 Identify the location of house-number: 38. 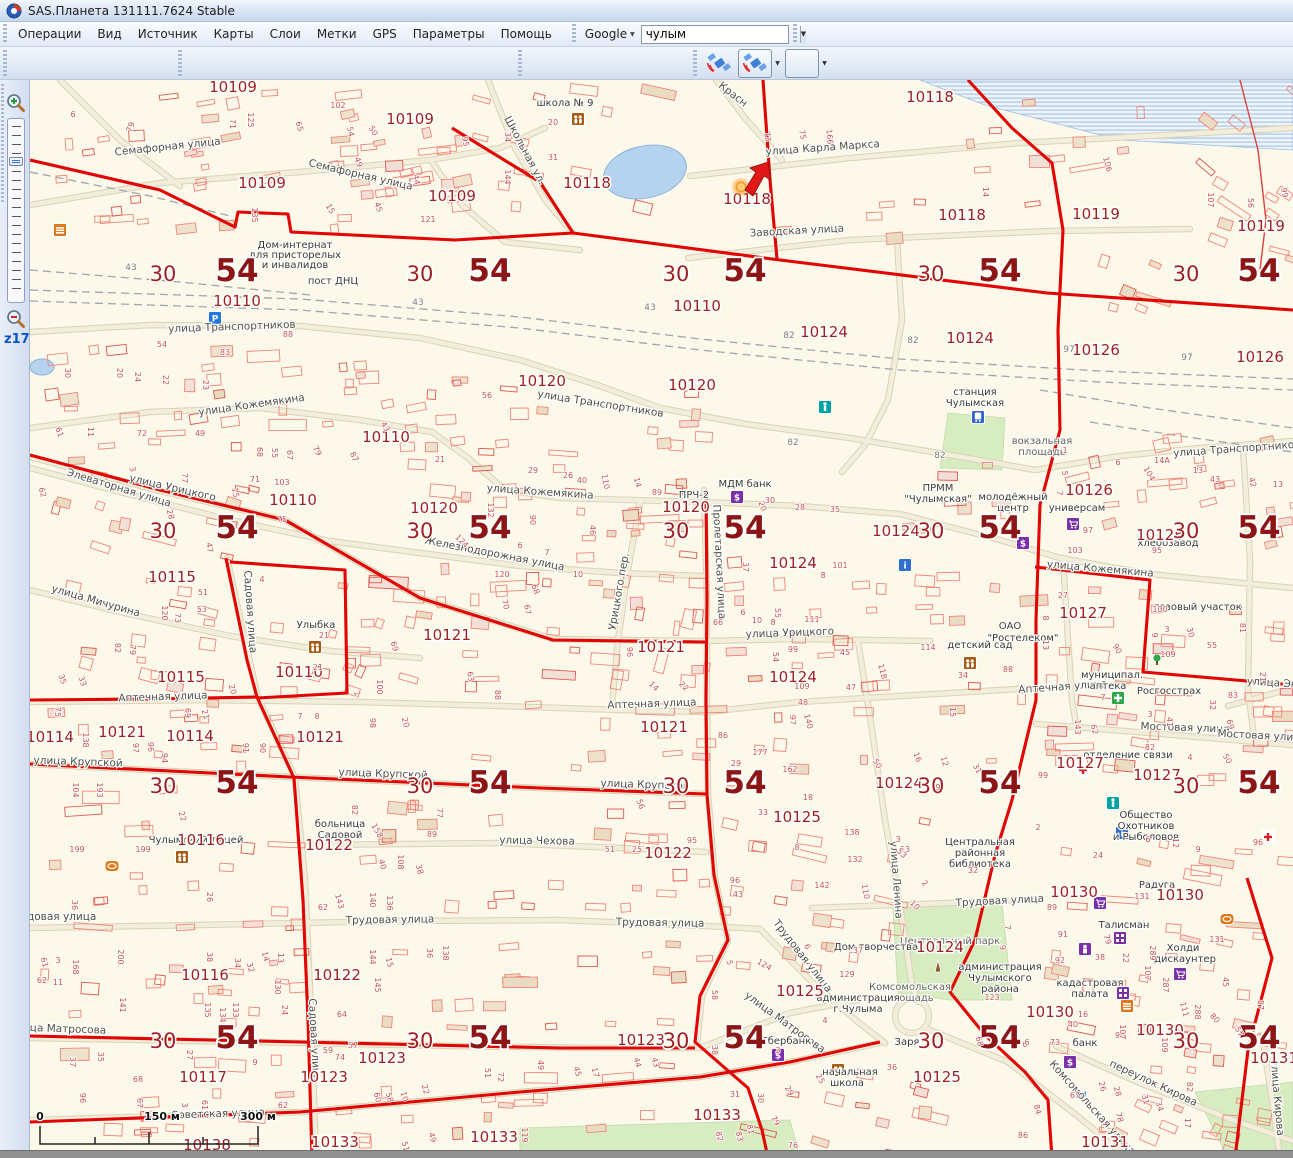
(714, 1050).